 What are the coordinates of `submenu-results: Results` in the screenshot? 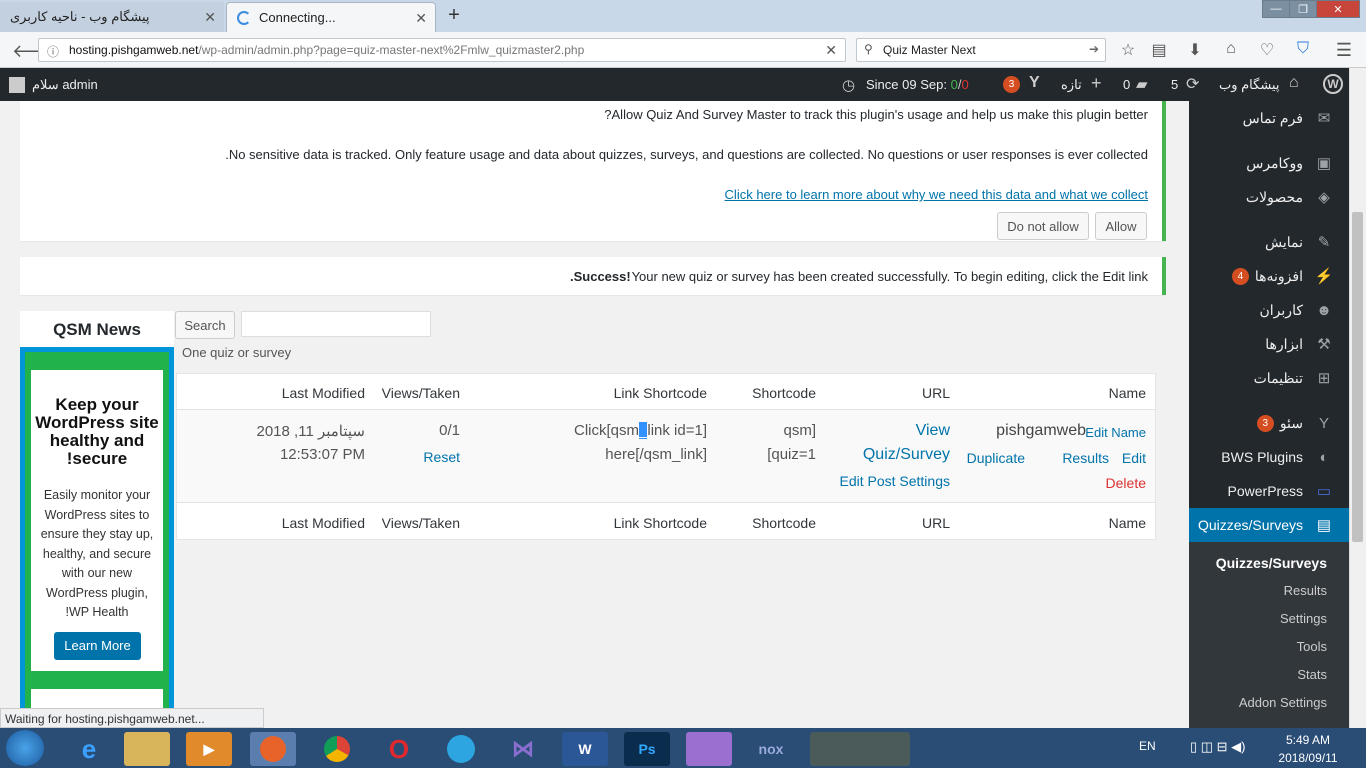 It's located at (1269, 590).